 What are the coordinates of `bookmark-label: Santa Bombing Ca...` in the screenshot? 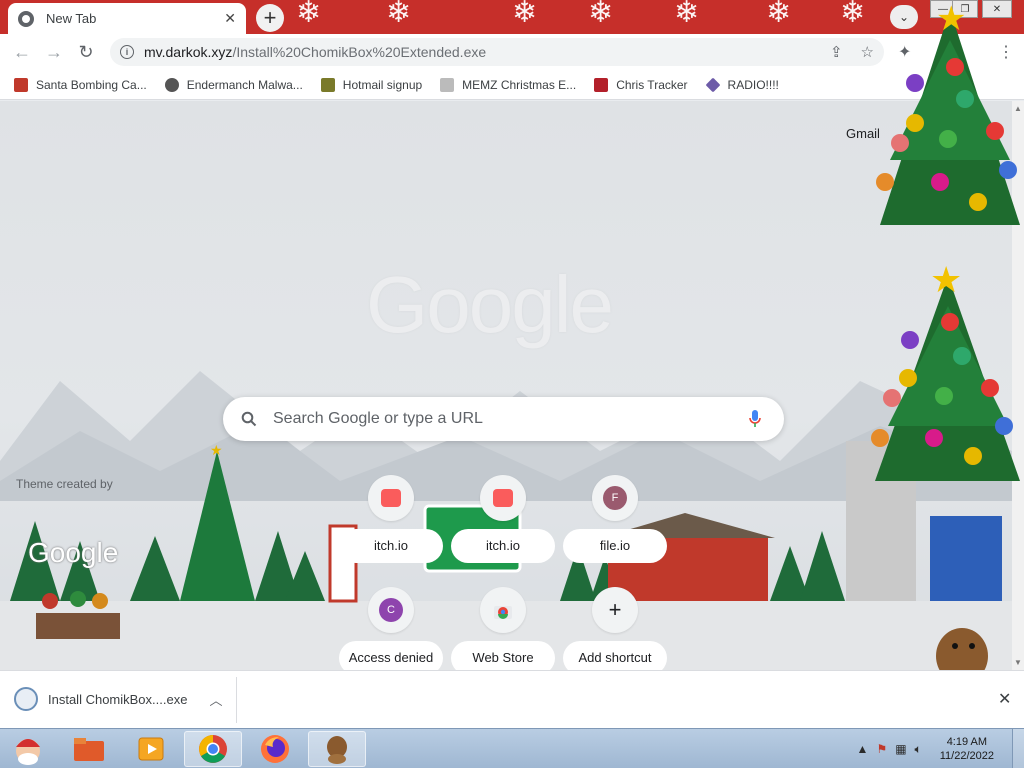 It's located at (91, 84).